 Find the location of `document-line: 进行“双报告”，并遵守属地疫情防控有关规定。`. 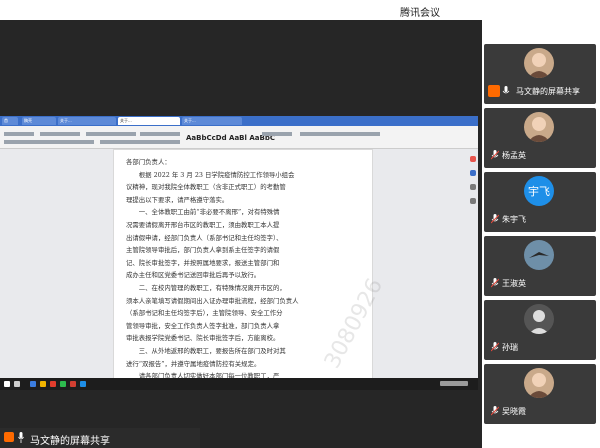

document-line: 进行“双报告”，并遵守属地疫情防控有关规定。 is located at coordinates (193, 363).